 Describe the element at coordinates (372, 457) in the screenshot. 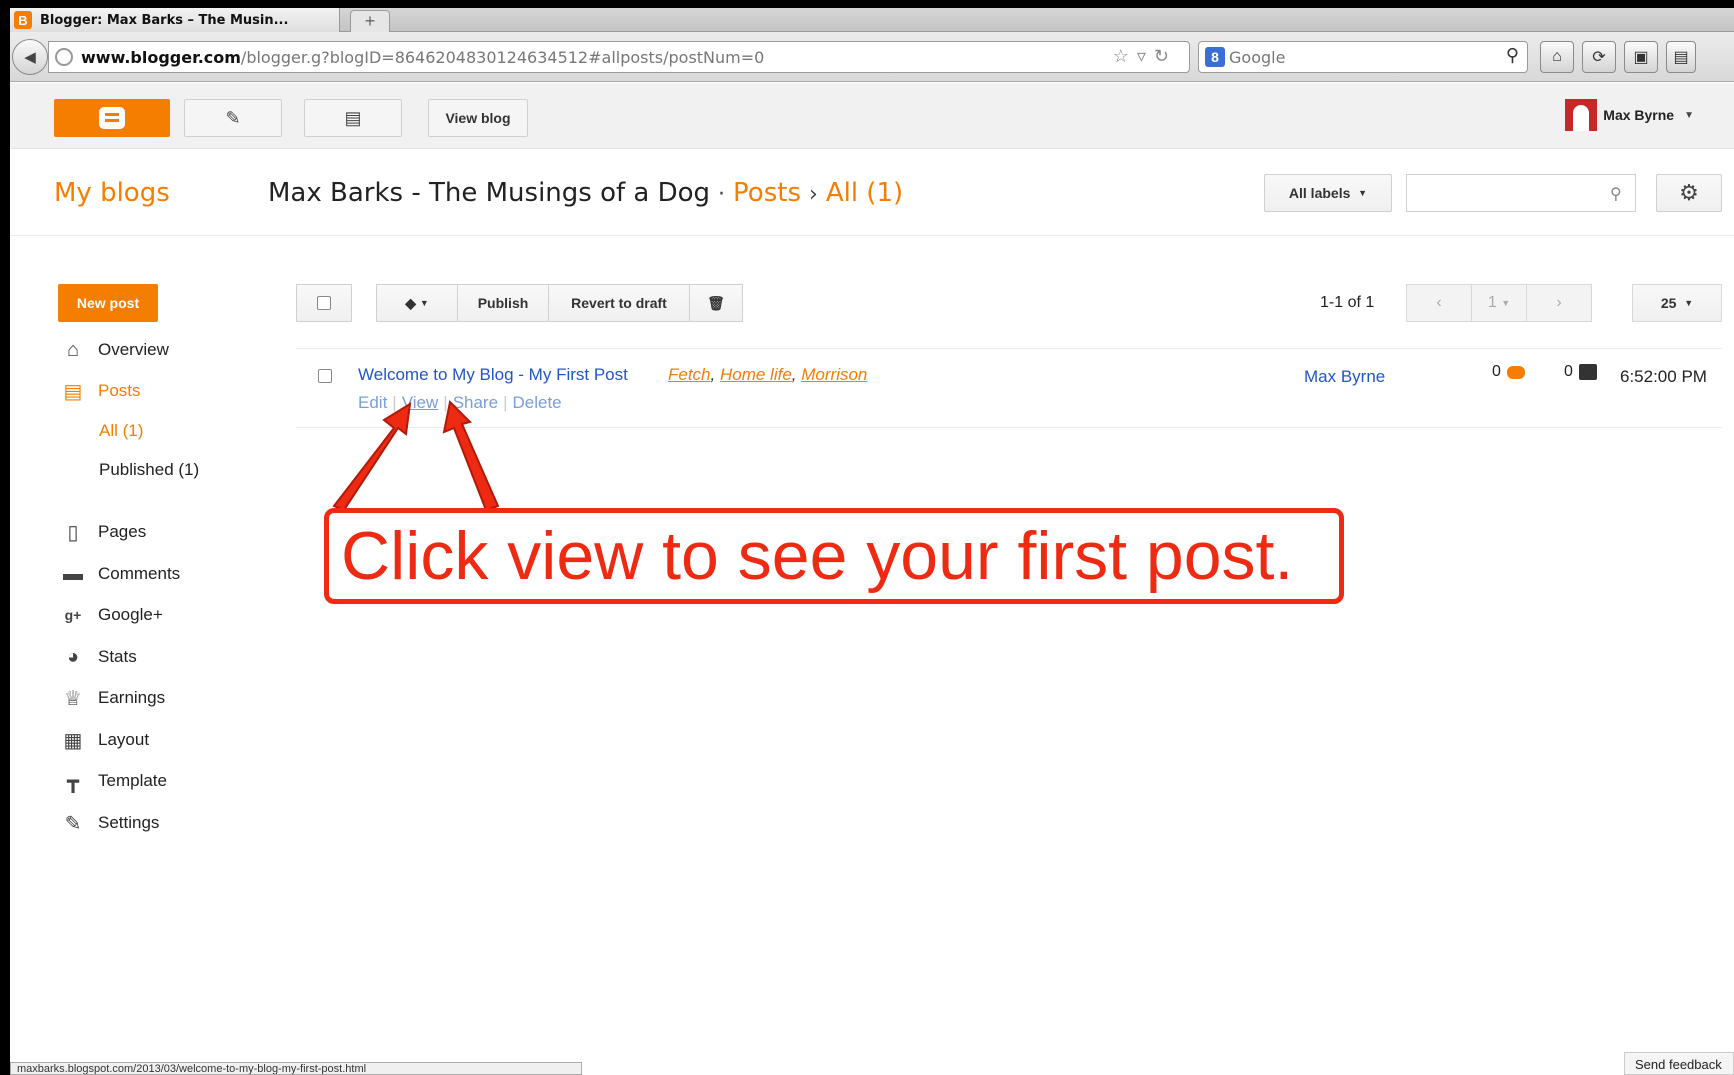

I see `arrow-left` at that location.